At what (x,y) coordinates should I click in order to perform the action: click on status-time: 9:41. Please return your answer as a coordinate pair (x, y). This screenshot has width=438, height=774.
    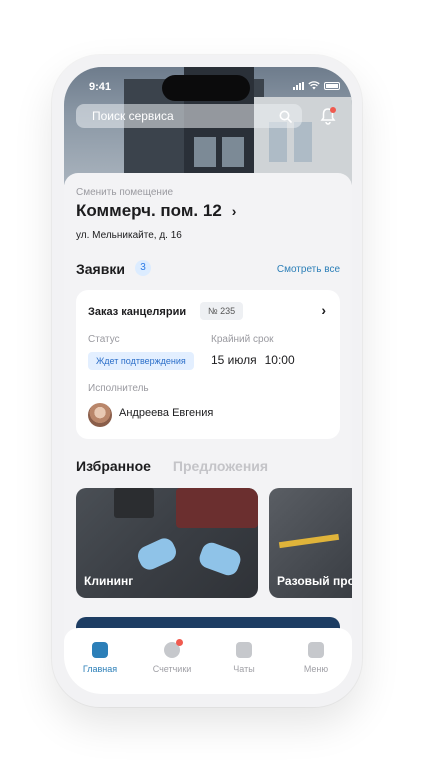
    Looking at the image, I should click on (100, 87).